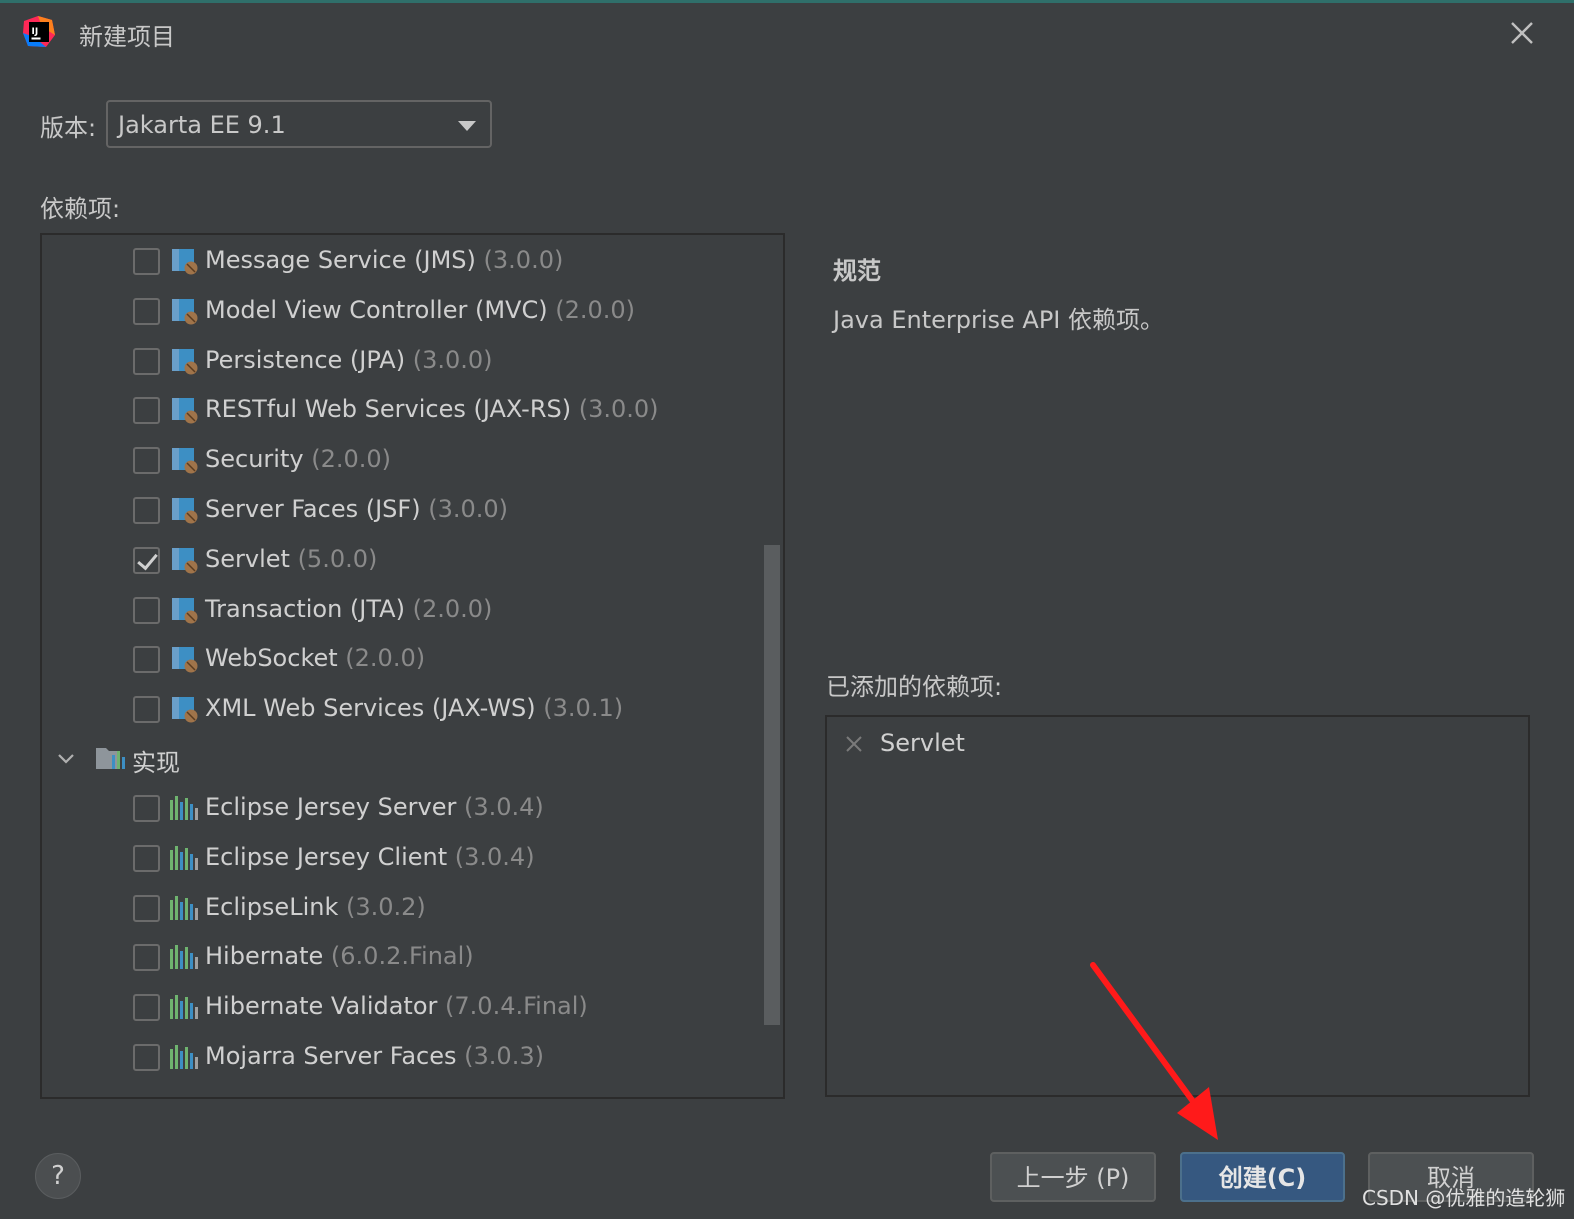 This screenshot has height=1219, width=1574. I want to click on dependency-name: Model View Controller (MVC), so click(376, 309).